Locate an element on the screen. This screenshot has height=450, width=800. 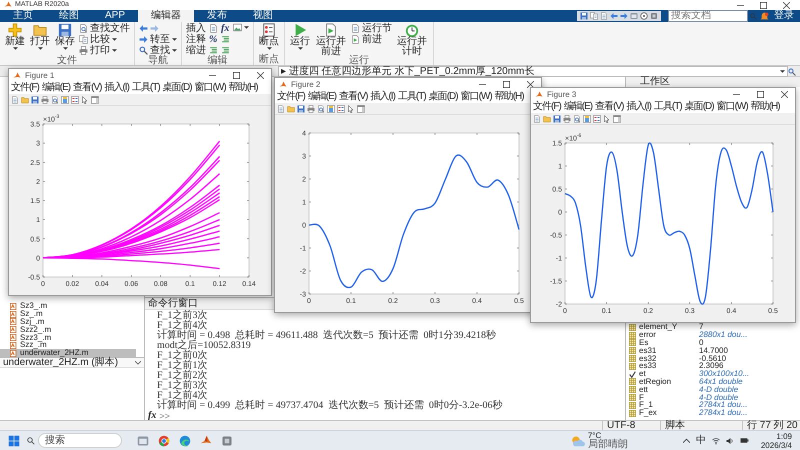
group-label: 运行 is located at coordinates (359, 61).